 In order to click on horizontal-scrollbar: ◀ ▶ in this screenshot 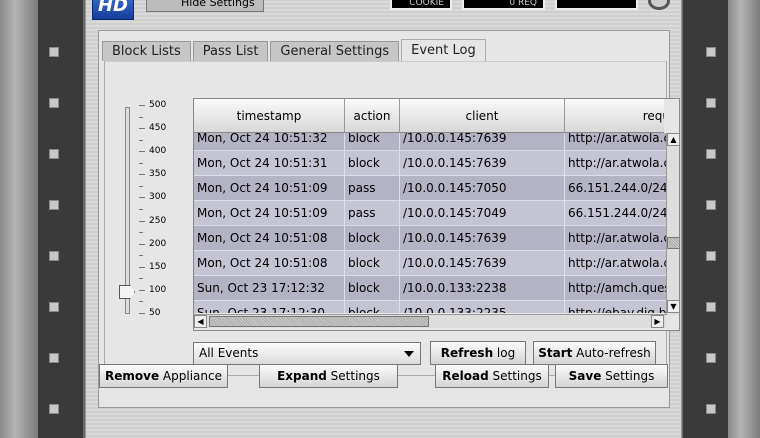, I will do `click(430, 321)`.